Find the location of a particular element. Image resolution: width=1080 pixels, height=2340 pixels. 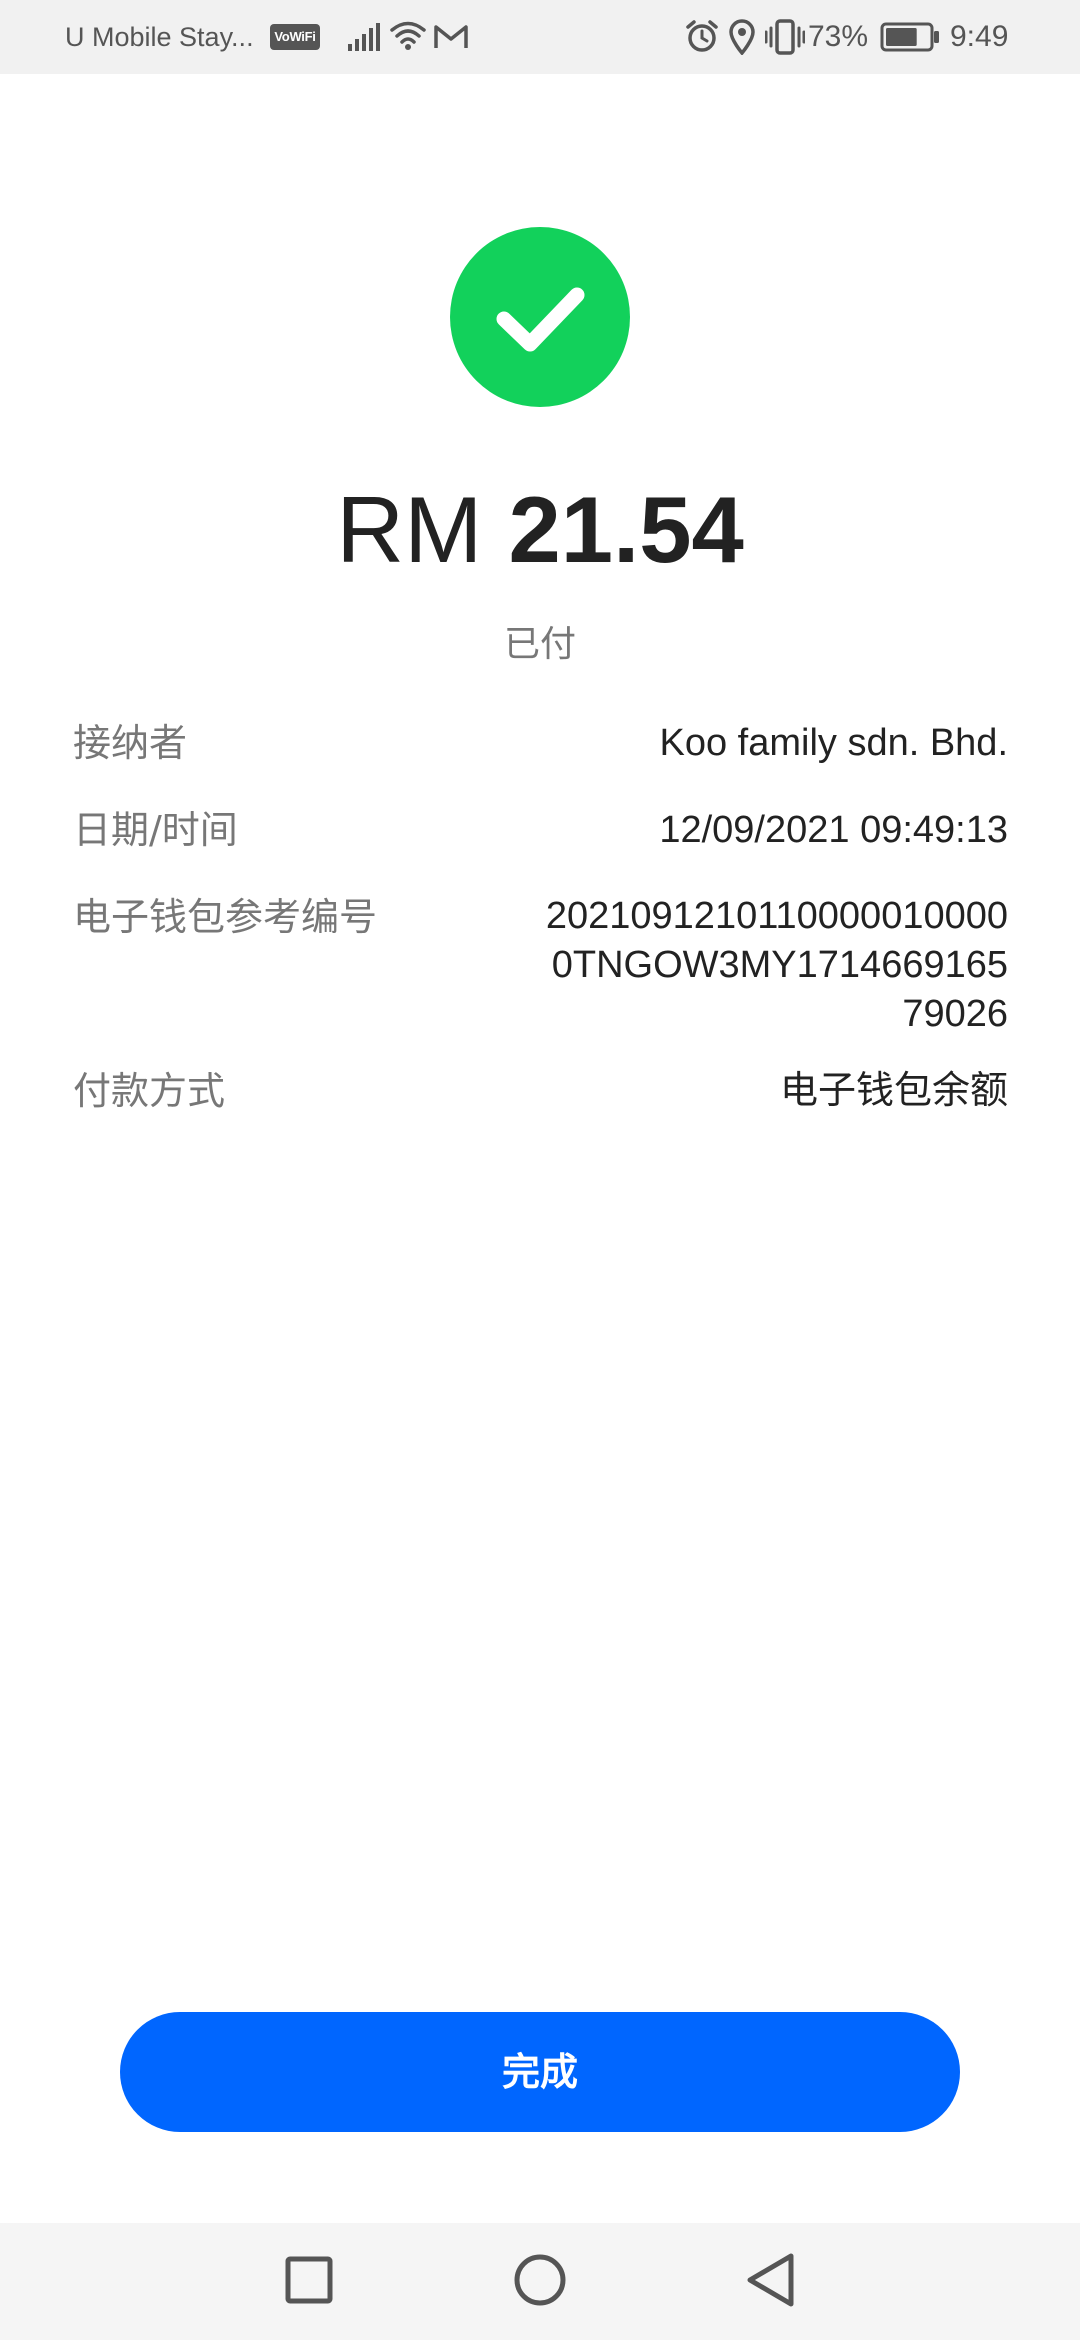

recipient-label: 接纳者 is located at coordinates (130, 743).